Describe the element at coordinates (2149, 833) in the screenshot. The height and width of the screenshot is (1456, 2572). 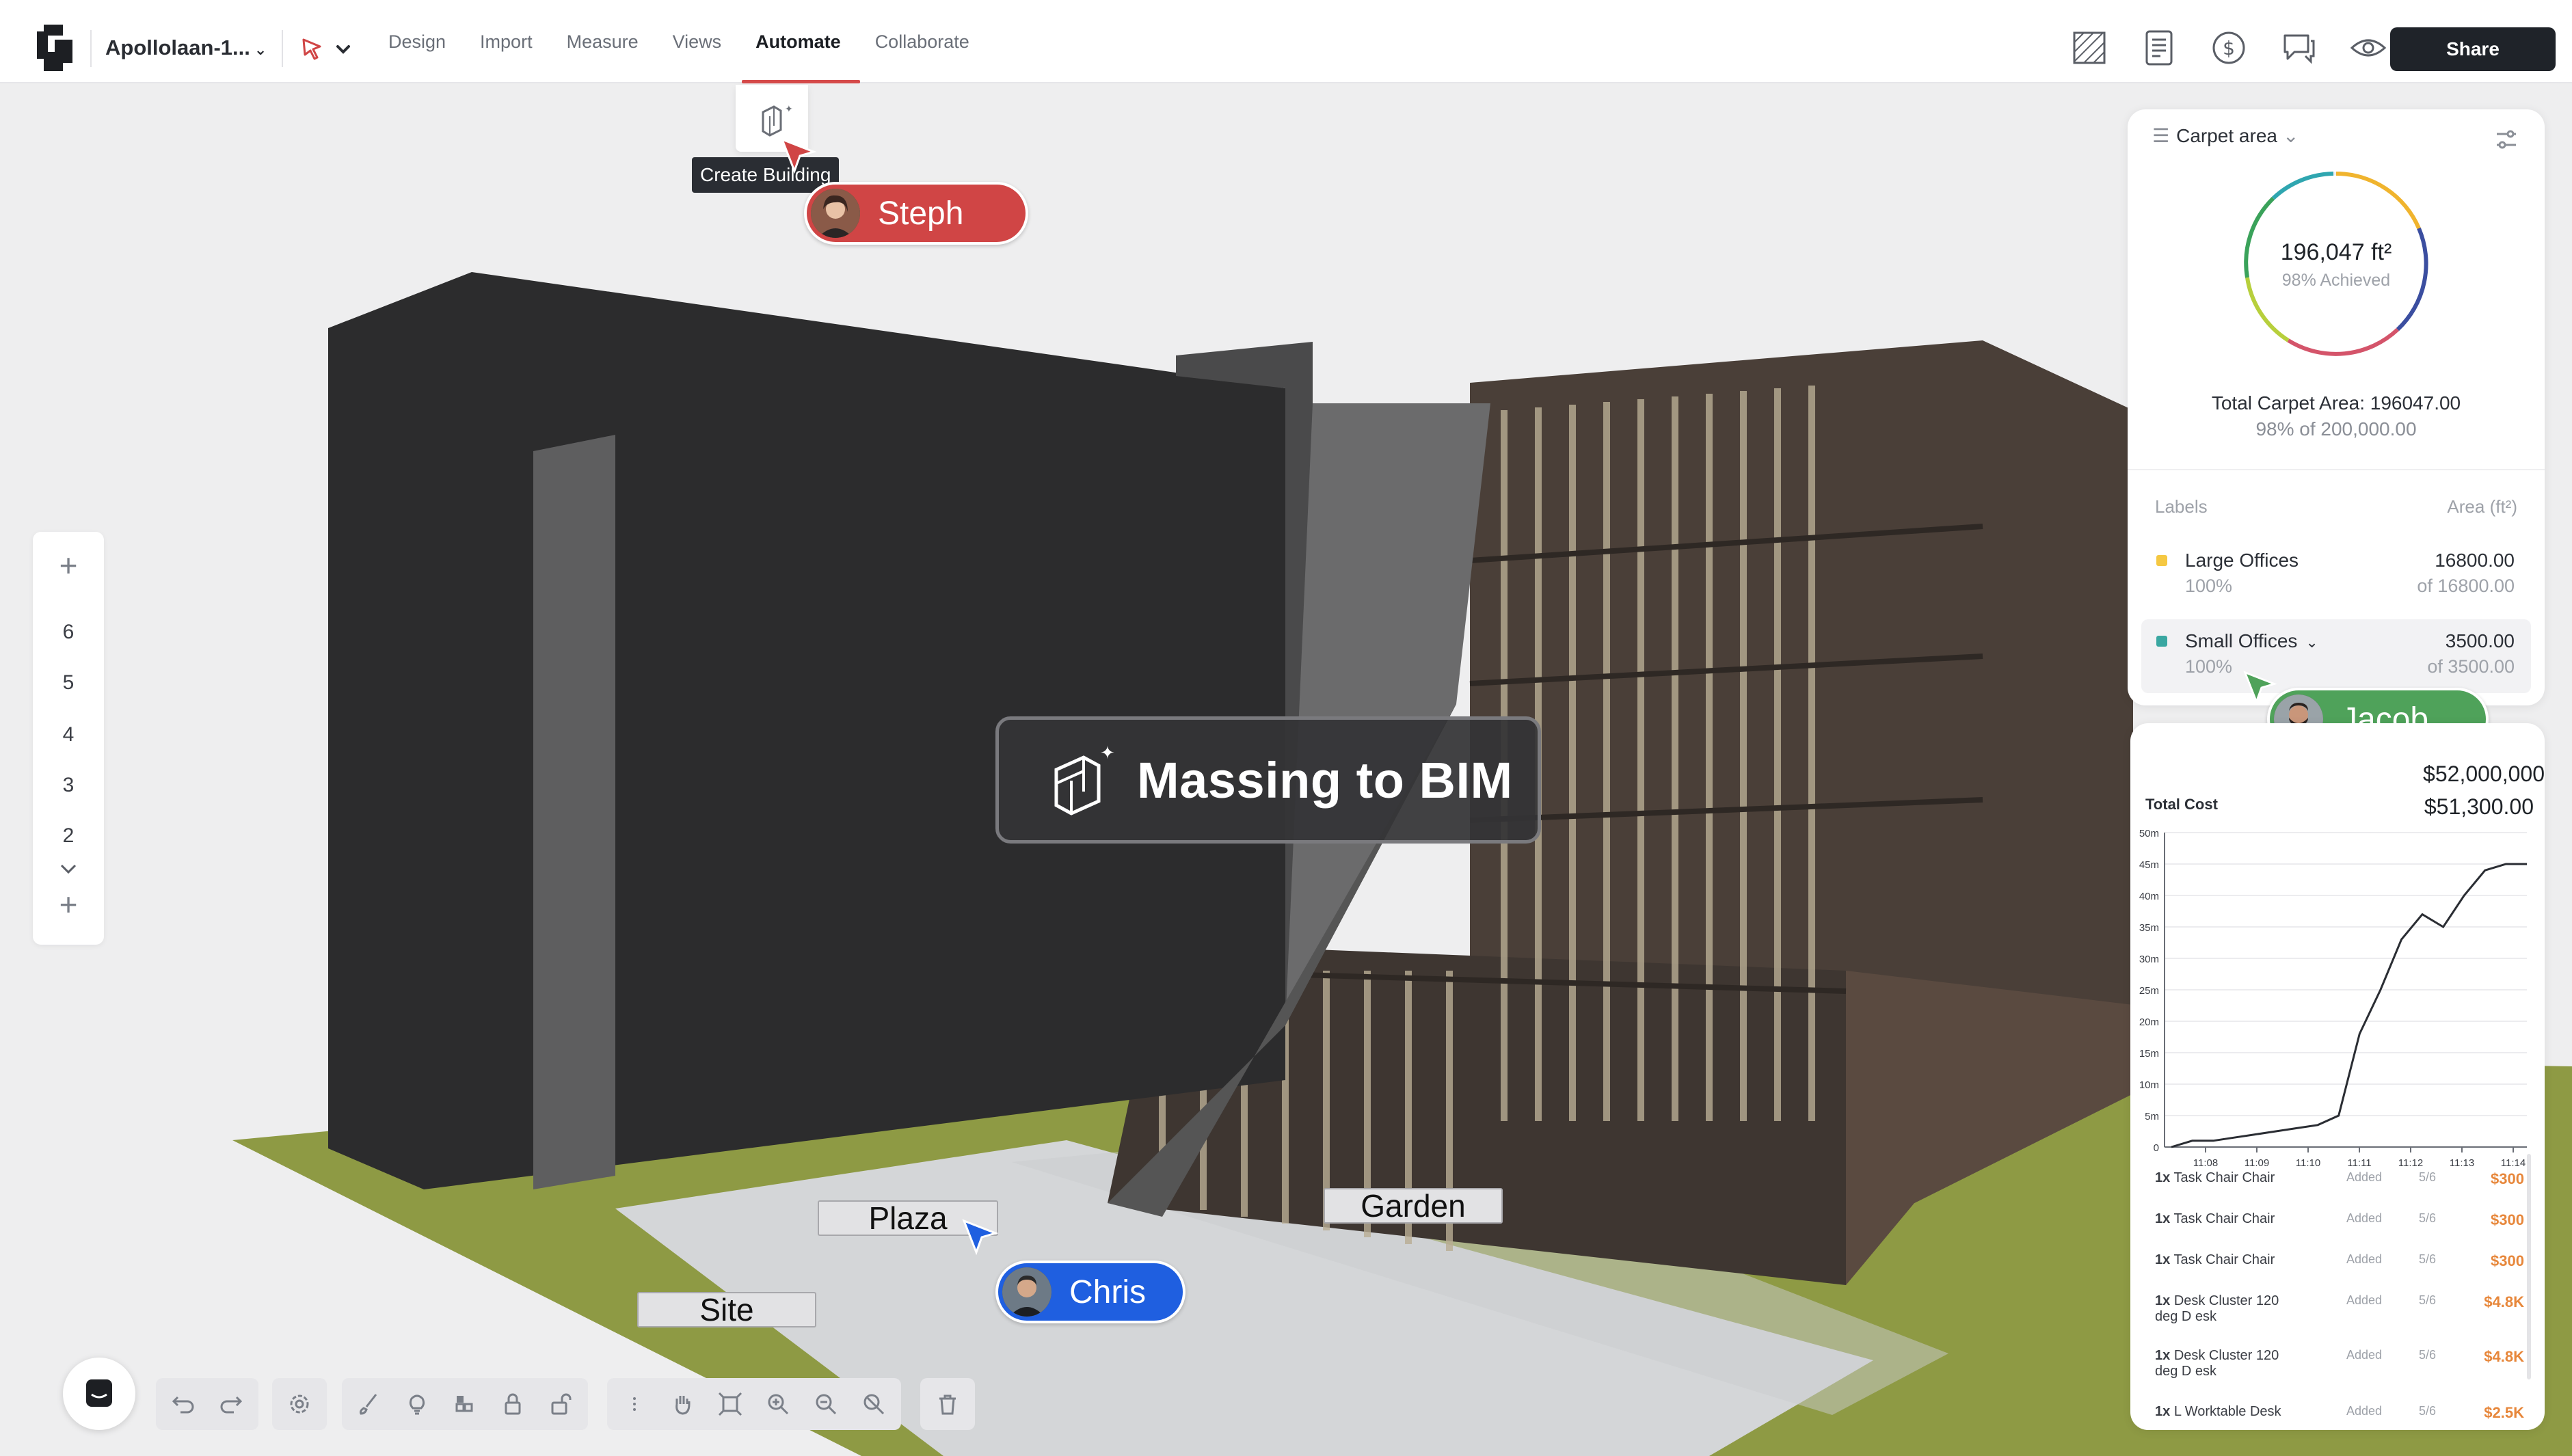
I see `y-tick-label: 50m` at that location.